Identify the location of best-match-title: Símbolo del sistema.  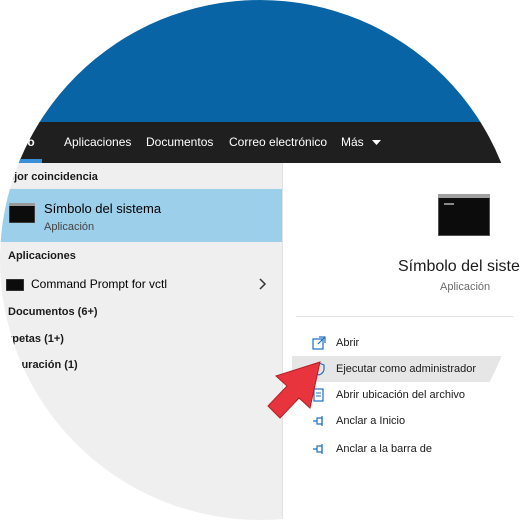
(103, 208).